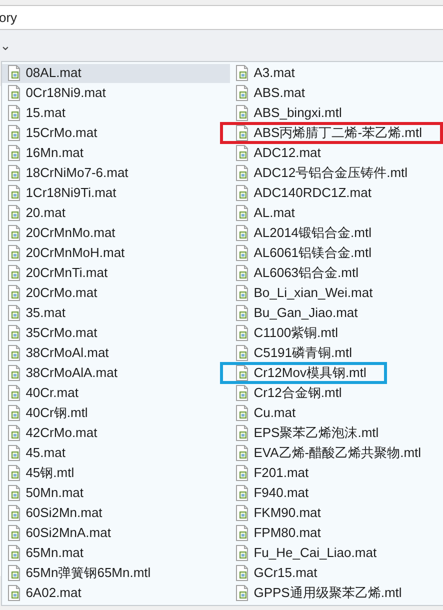 This screenshot has width=443, height=610. Describe the element at coordinates (61, 233) in the screenshot. I see `file-item: 20CrMnMo.mat` at that location.